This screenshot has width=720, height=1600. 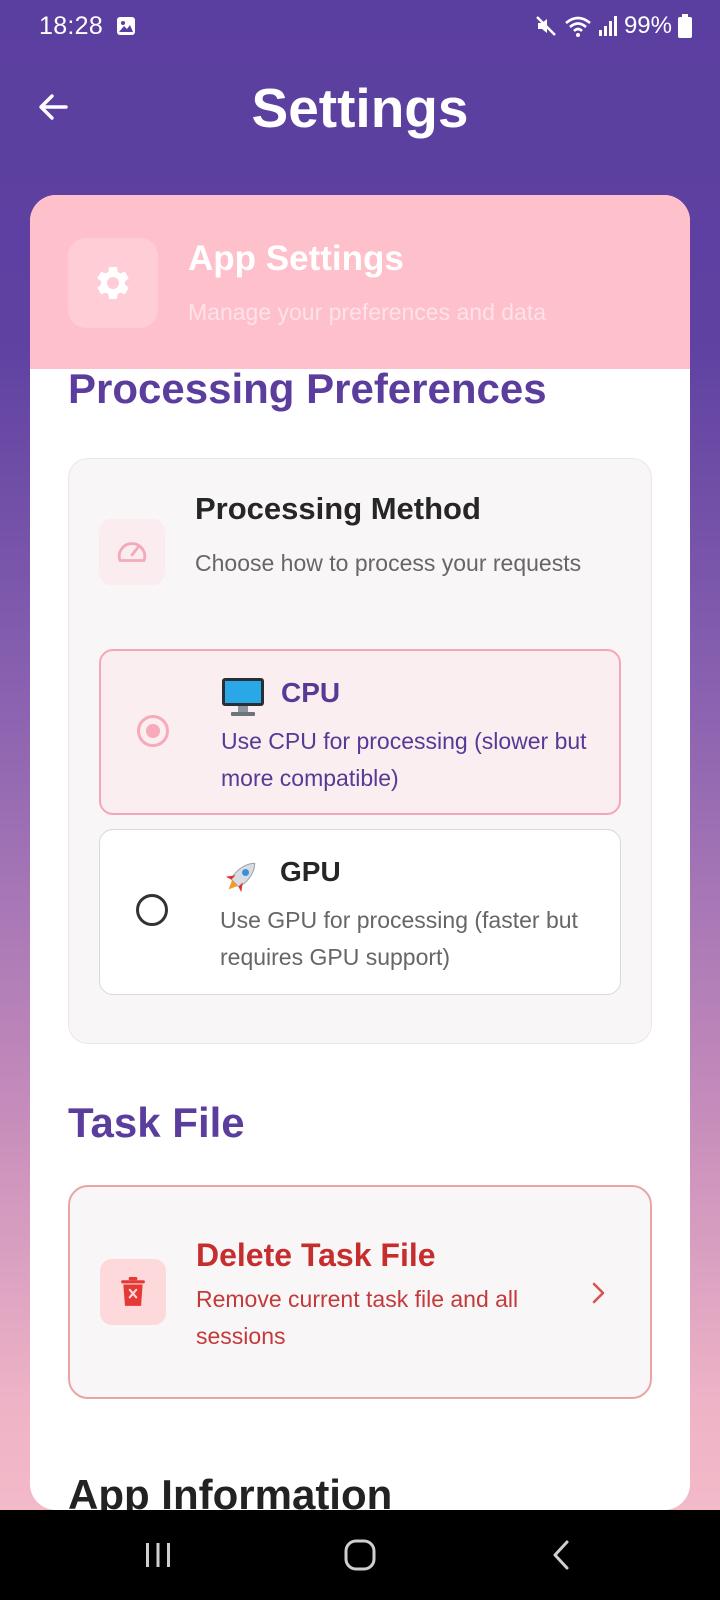 I want to click on battery-percent: 99%, so click(x=647, y=25).